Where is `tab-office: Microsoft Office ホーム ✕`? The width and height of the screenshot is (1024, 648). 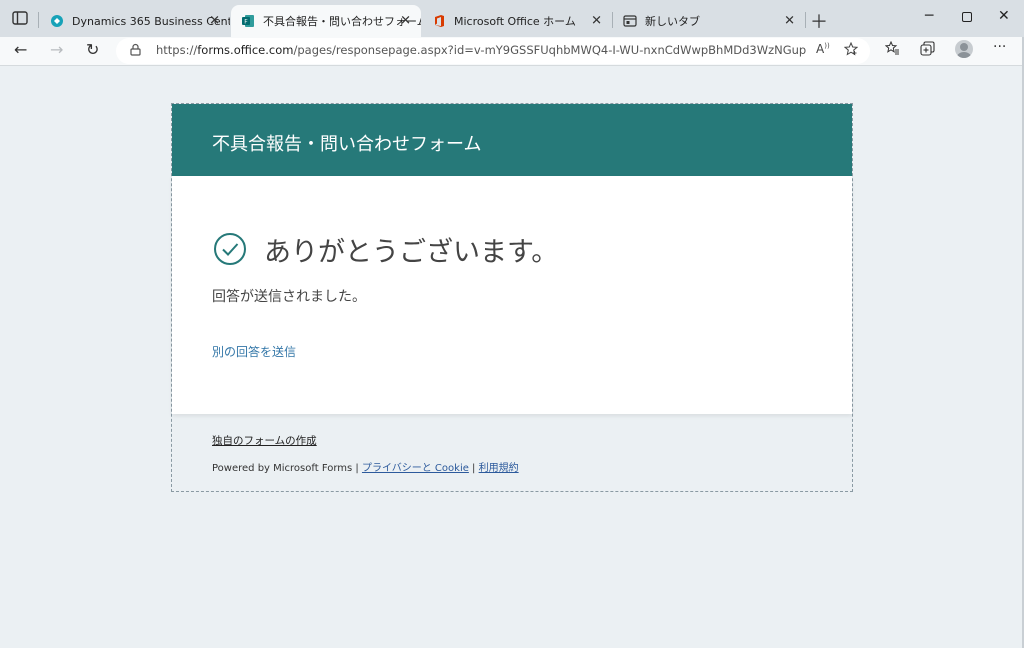
tab-office: Microsoft Office ホーム ✕ is located at coordinates (517, 21).